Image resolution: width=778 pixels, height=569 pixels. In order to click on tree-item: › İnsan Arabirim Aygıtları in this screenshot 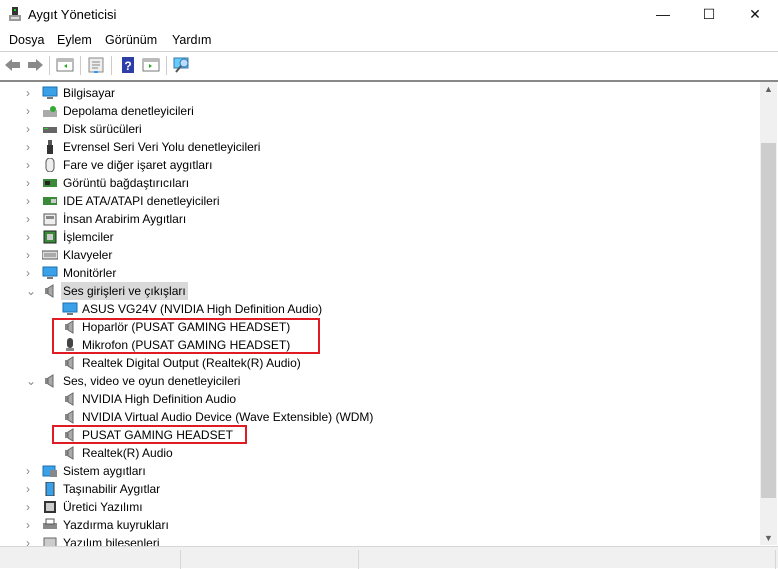, I will do `click(379, 219)`.